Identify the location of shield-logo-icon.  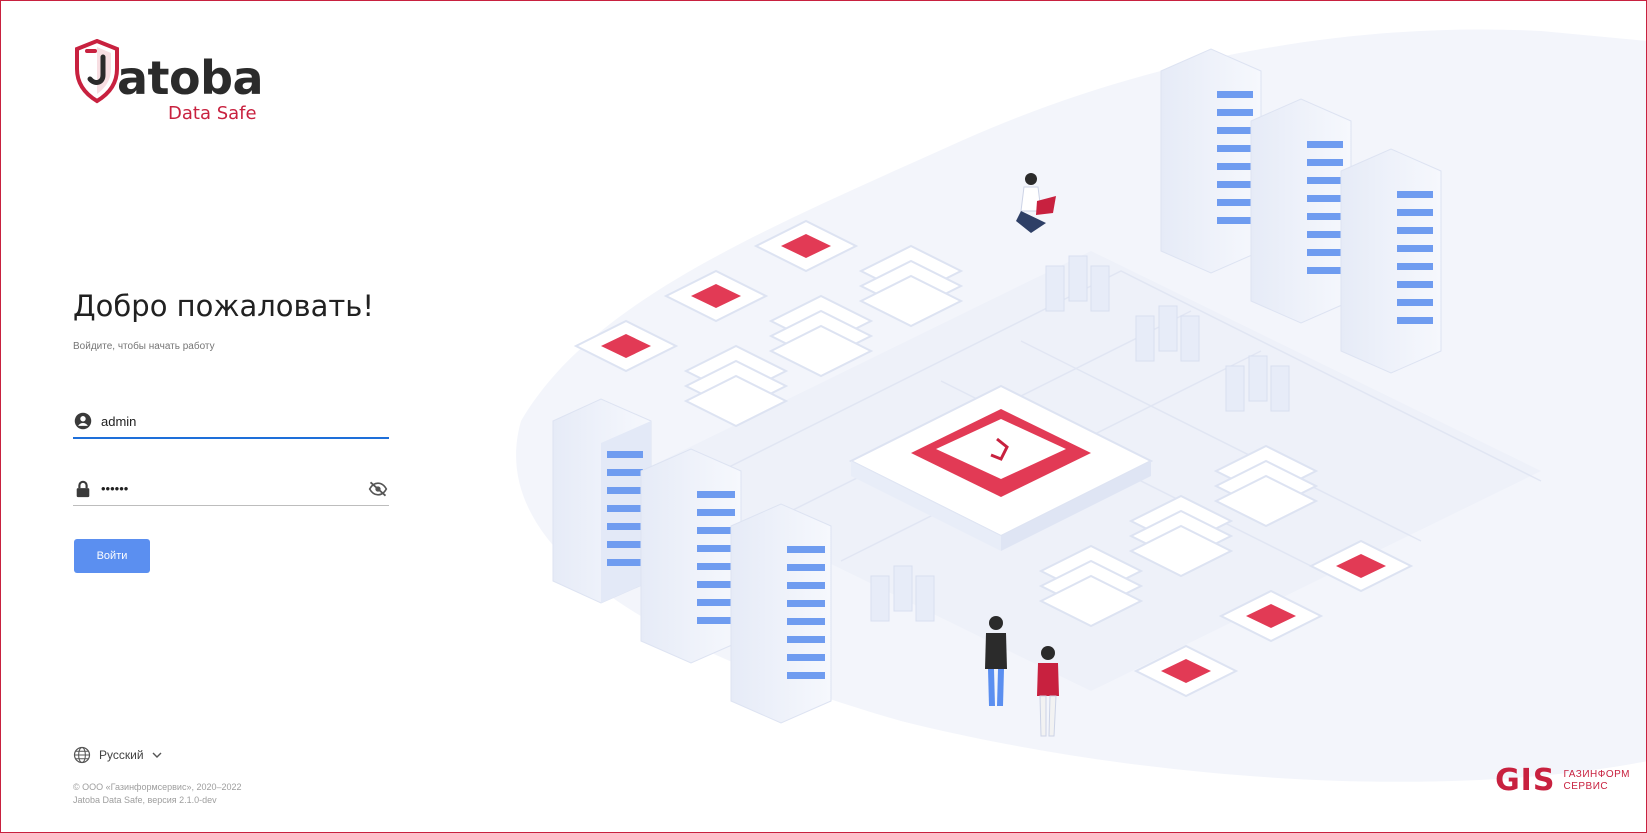
(97, 71).